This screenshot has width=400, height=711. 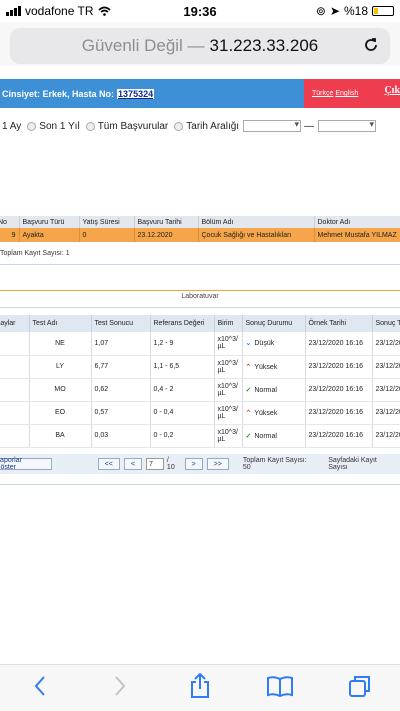 I want to click on last-page-button: >>, so click(x=217, y=464).